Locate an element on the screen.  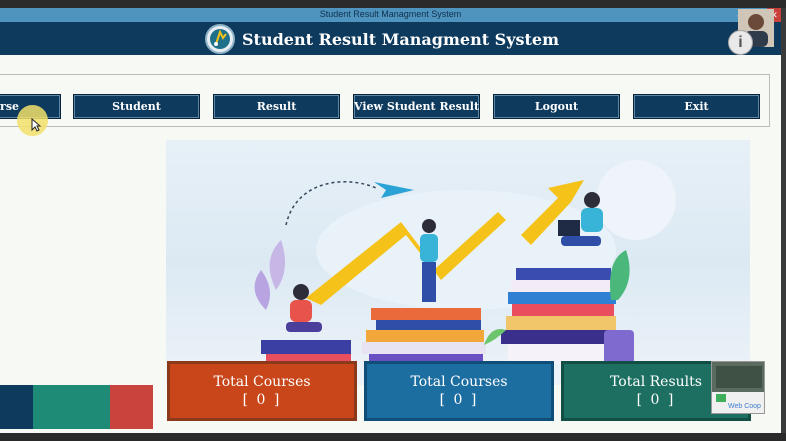
nav-logout-button: Logout is located at coordinates (556, 106).